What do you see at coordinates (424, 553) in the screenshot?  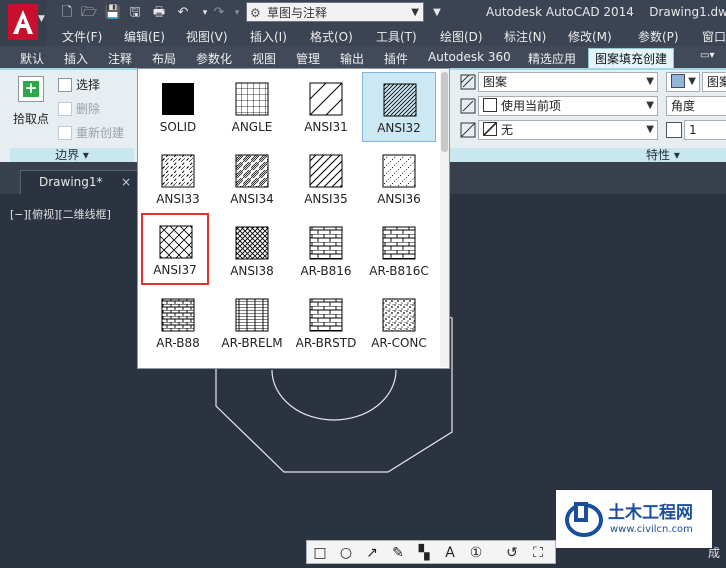 I see `hatch-icon: ▚` at bounding box center [424, 553].